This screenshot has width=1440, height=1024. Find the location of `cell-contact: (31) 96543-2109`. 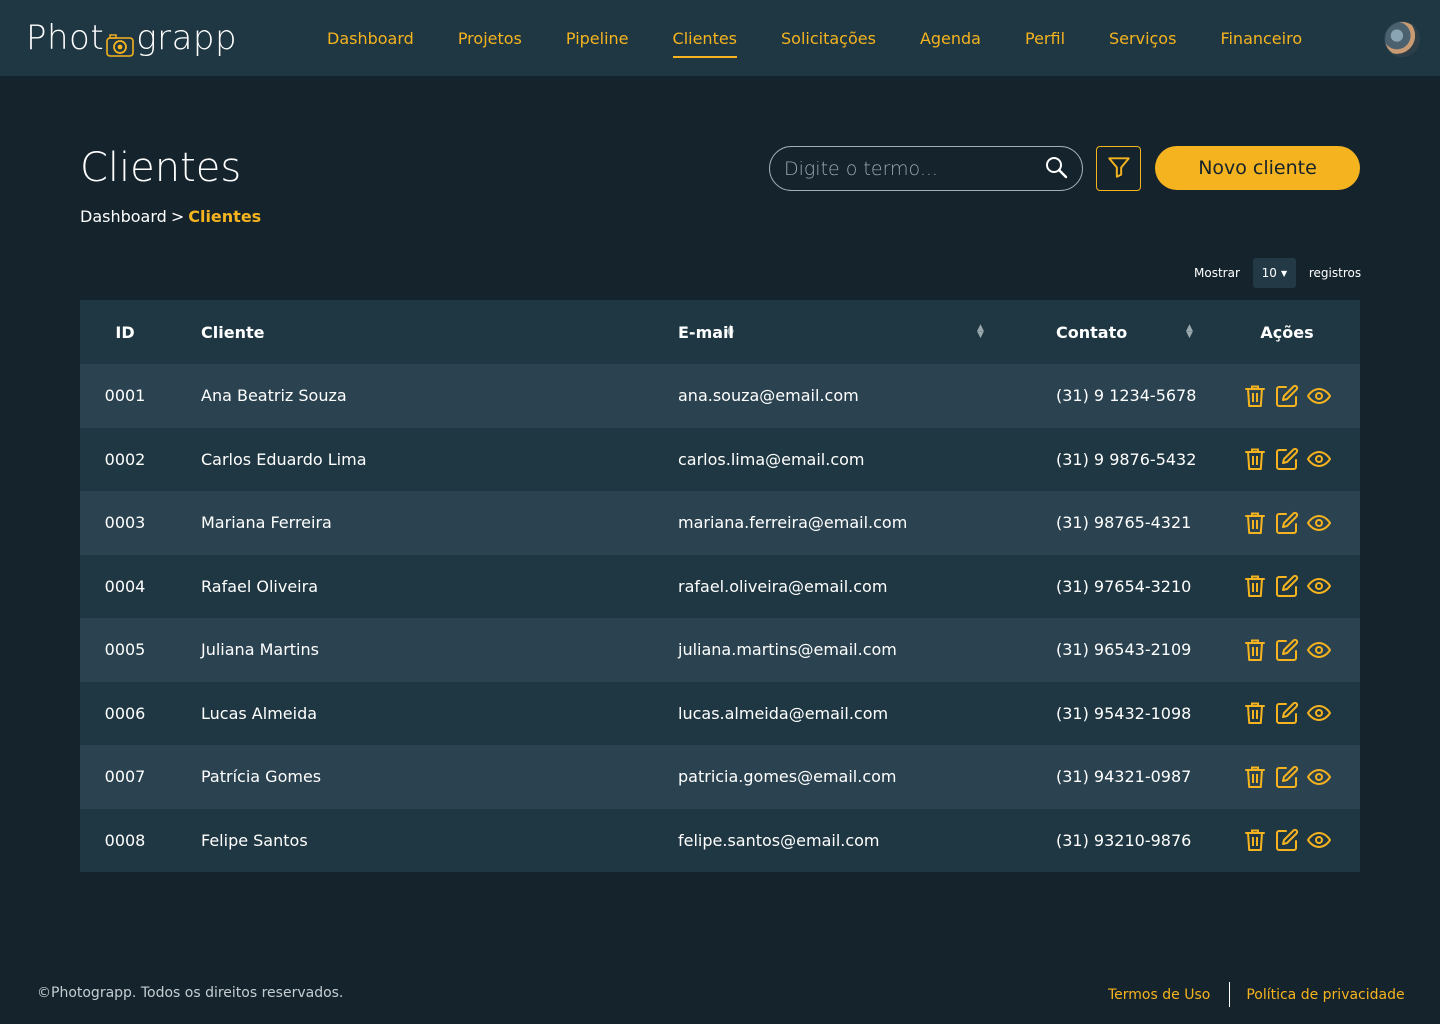

cell-contact: (31) 96543-2109 is located at coordinates (1124, 650).